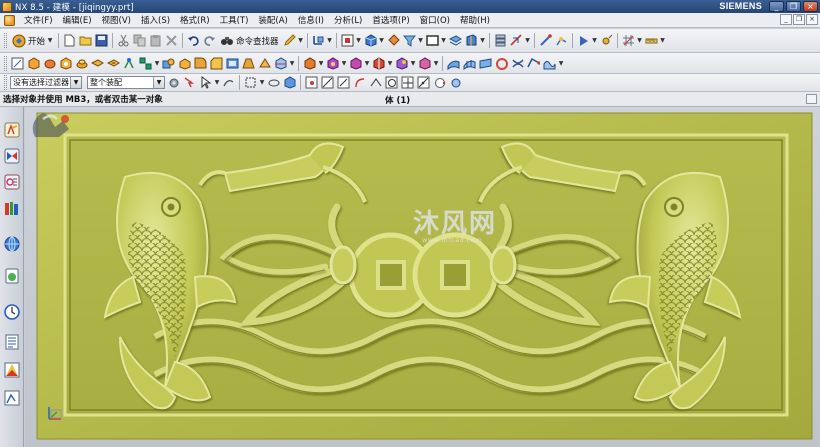 The height and width of the screenshot is (447, 820). What do you see at coordinates (628, 40) in the screenshot?
I see `grid-toggle-button` at bounding box center [628, 40].